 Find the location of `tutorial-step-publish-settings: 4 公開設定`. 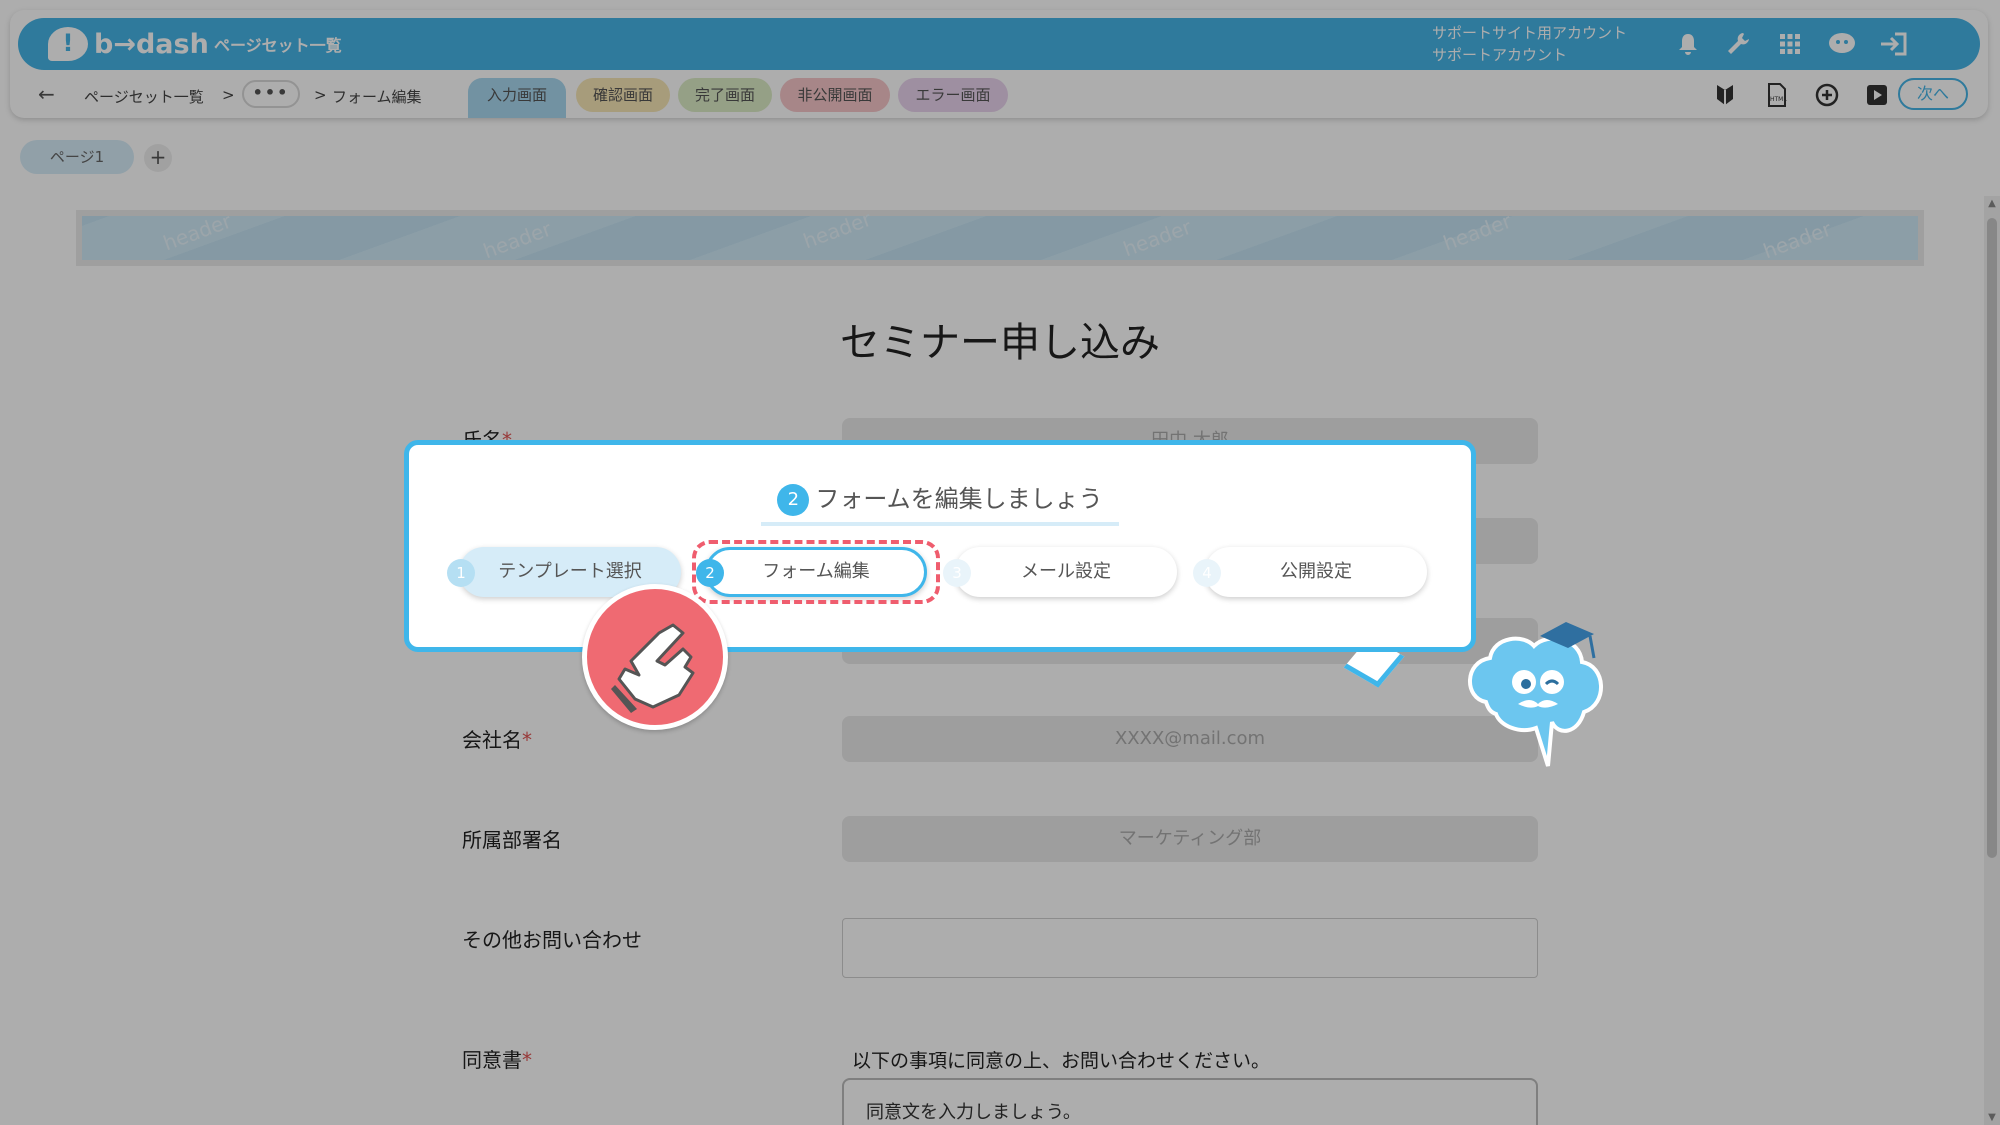

tutorial-step-publish-settings: 4 公開設定 is located at coordinates (1310, 572).